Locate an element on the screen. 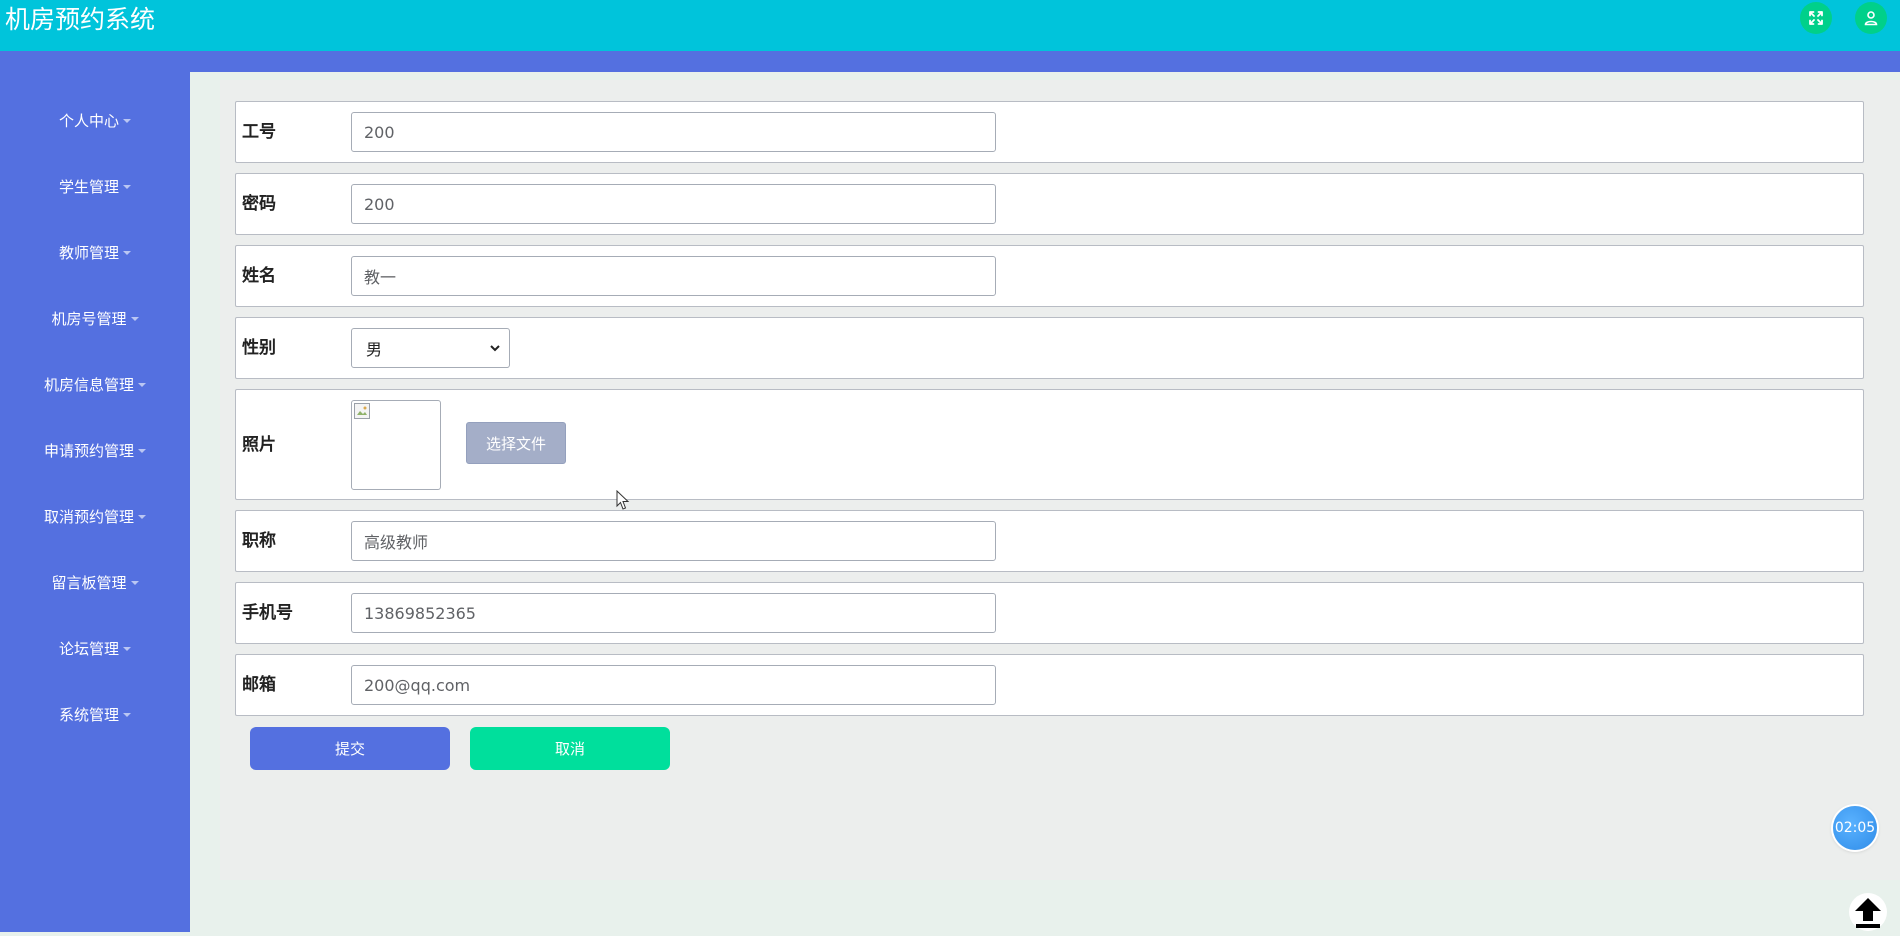  broken-image-icon is located at coordinates (362, 411).